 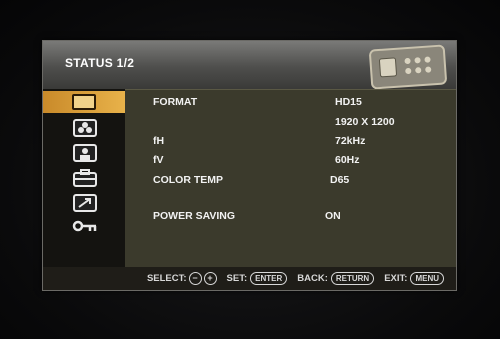 What do you see at coordinates (210, 278) in the screenshot?
I see `plus-icon: +` at bounding box center [210, 278].